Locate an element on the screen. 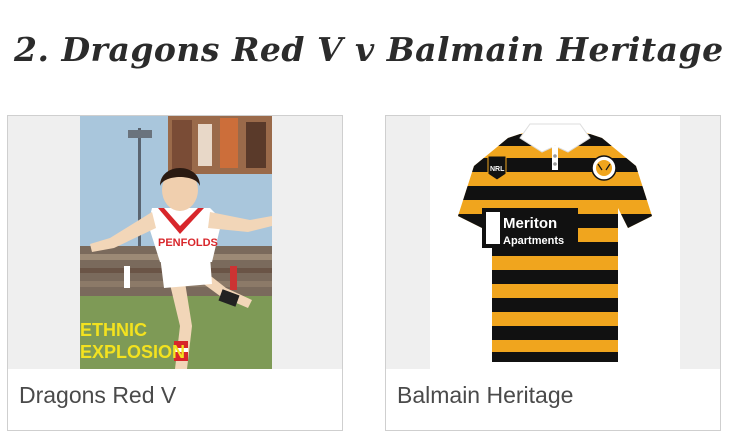 The width and height of the screenshot is (733, 446). page-title: 2. Dragons Red V v Balmain Heritage is located at coordinates (369, 50).